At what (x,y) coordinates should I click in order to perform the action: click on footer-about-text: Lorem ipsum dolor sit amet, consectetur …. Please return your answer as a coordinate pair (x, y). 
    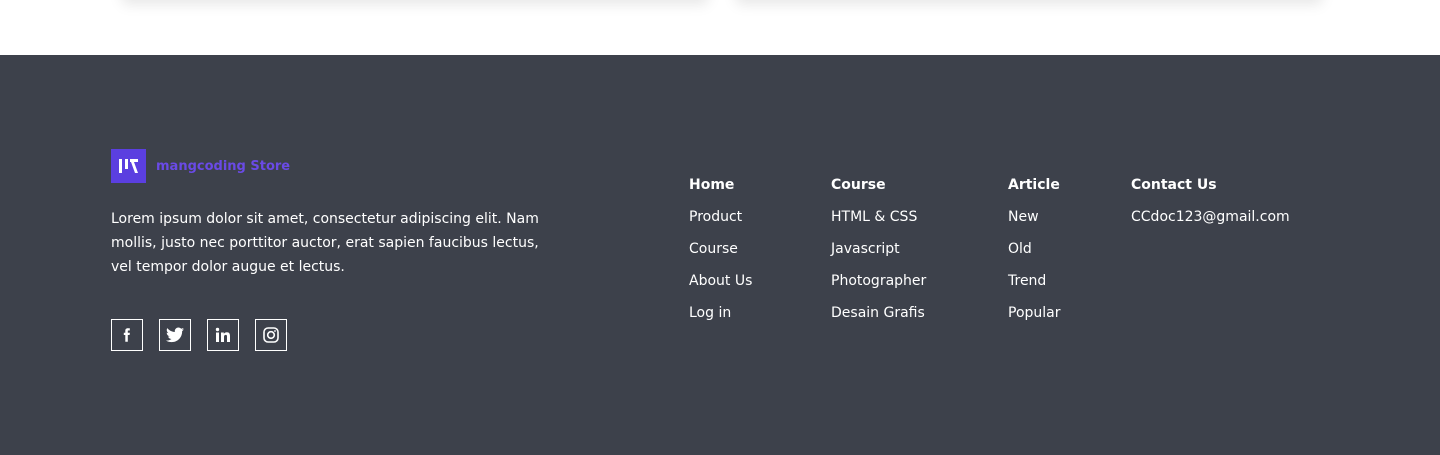
    Looking at the image, I should click on (325, 243).